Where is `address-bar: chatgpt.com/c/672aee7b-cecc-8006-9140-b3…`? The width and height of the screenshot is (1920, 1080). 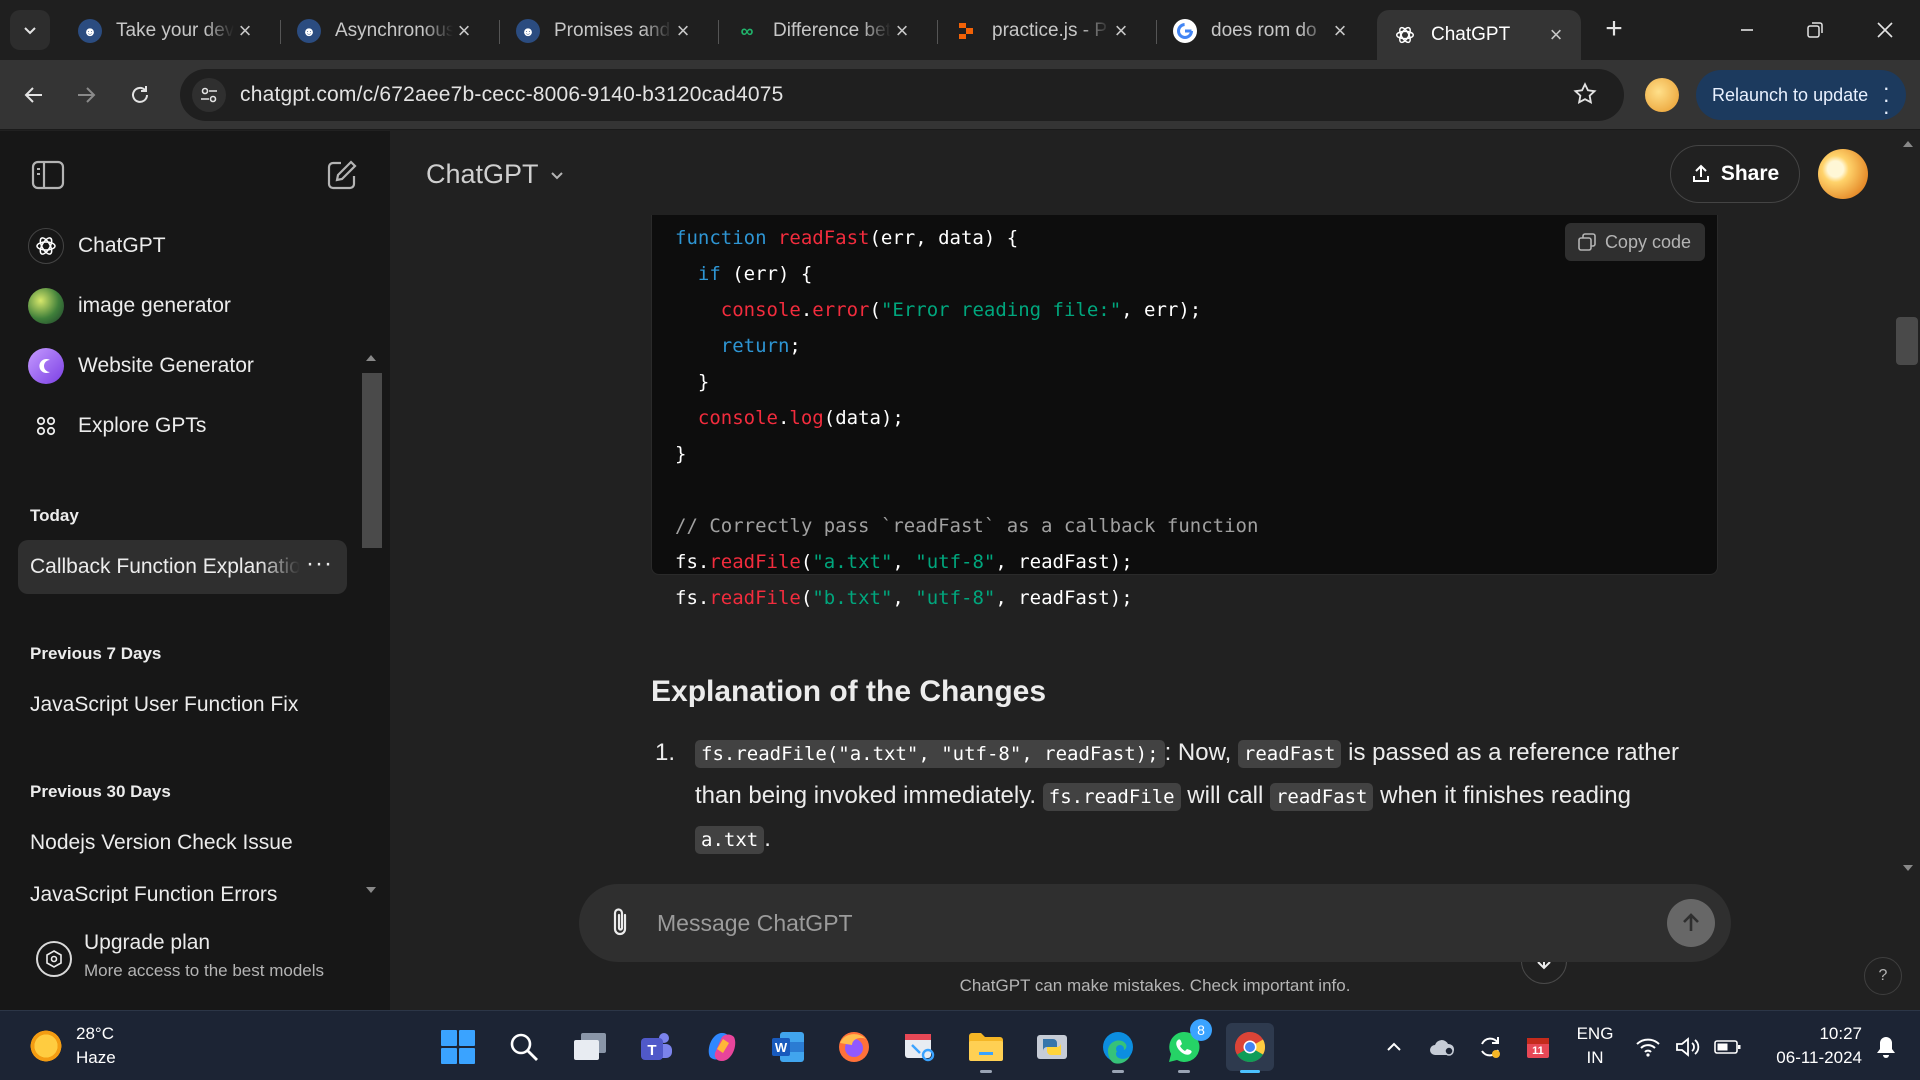 address-bar: chatgpt.com/c/672aee7b-cecc-8006-9140-b3… is located at coordinates (902, 95).